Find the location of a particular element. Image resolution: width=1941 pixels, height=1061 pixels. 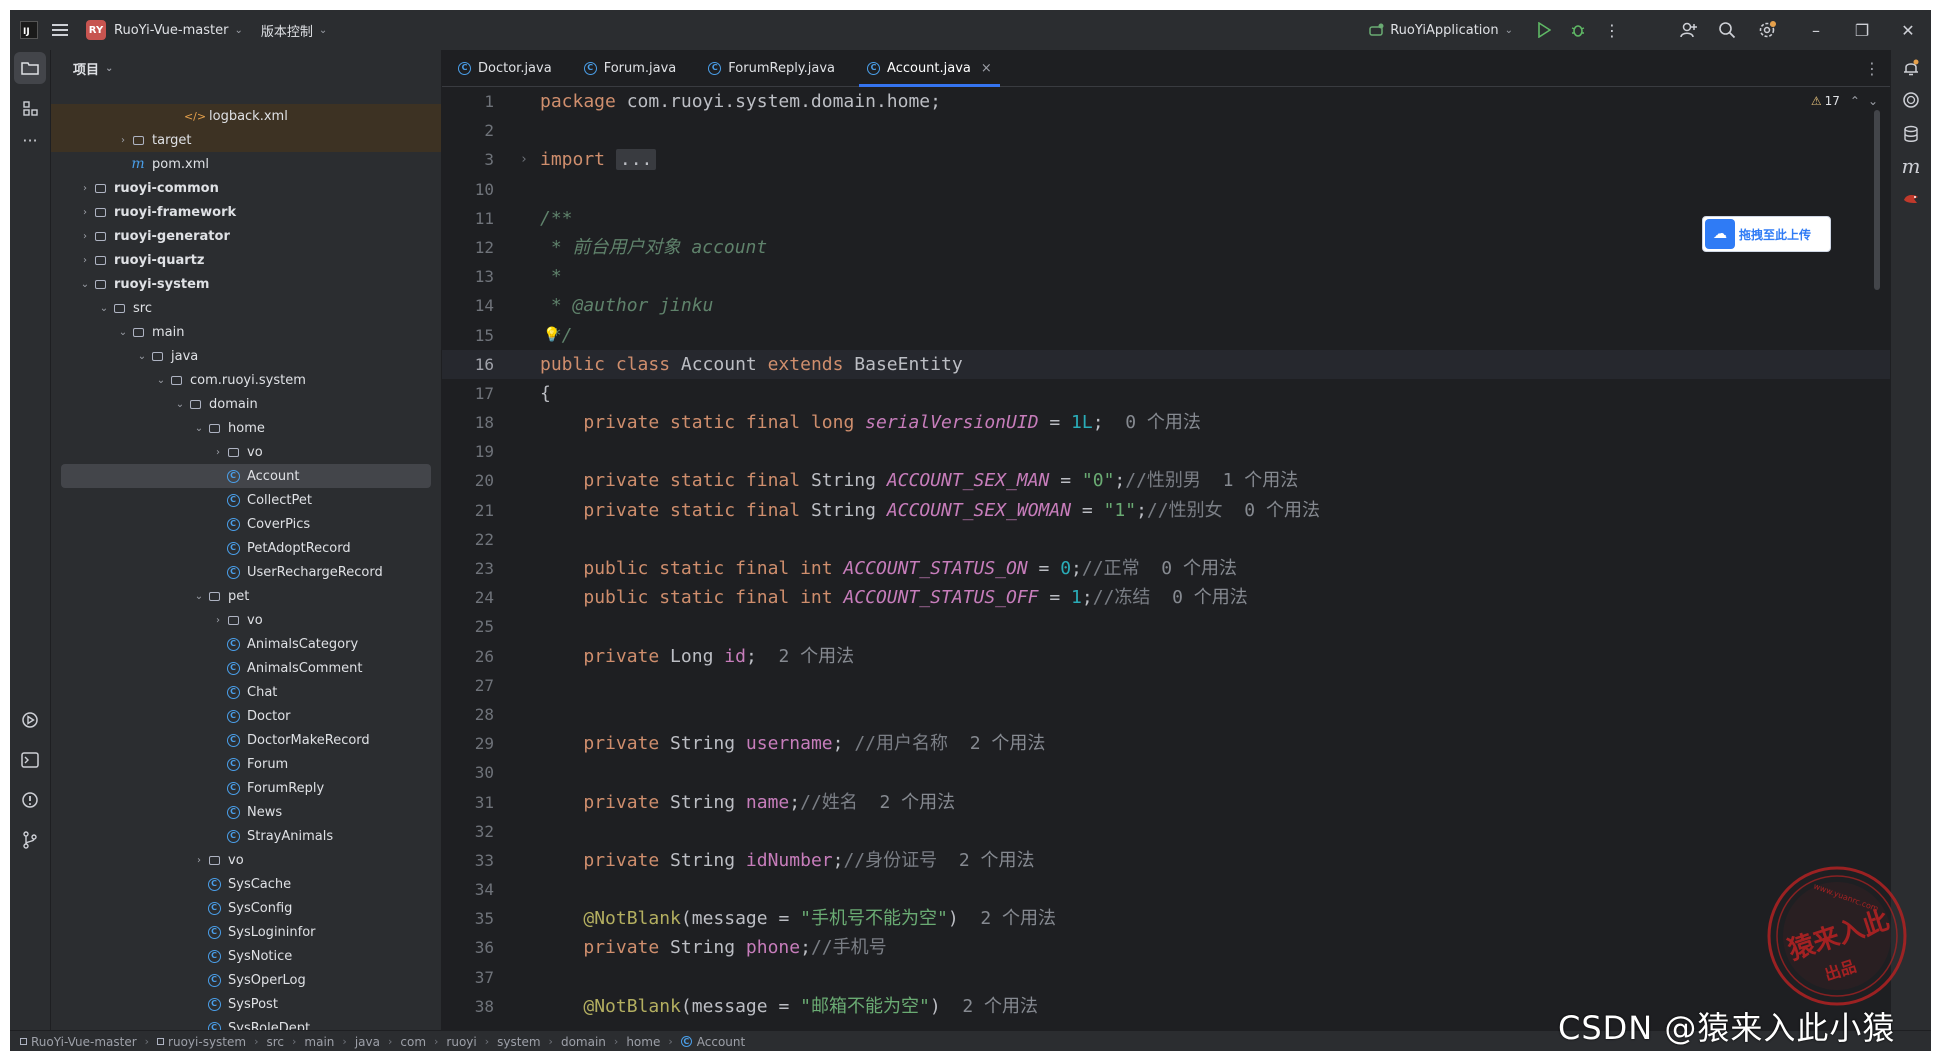

code-line: 15 */💡 is located at coordinates (1166, 335).